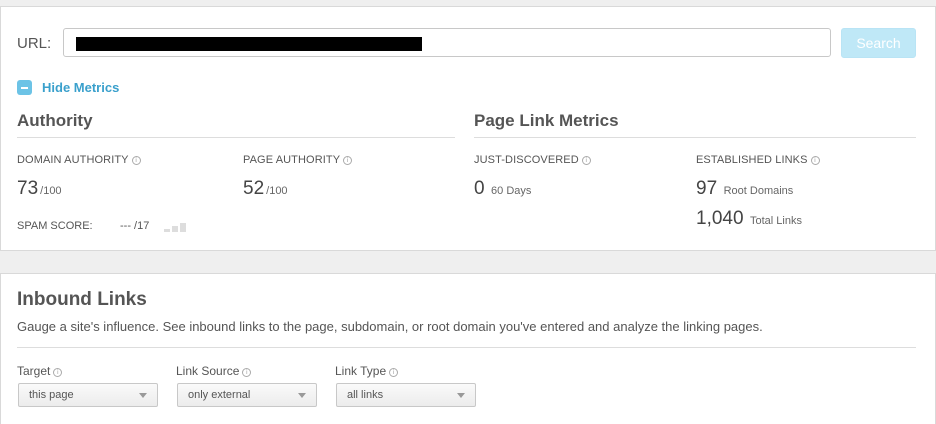  I want to click on spam-score-label: SPAM SCORE:, so click(55, 226).